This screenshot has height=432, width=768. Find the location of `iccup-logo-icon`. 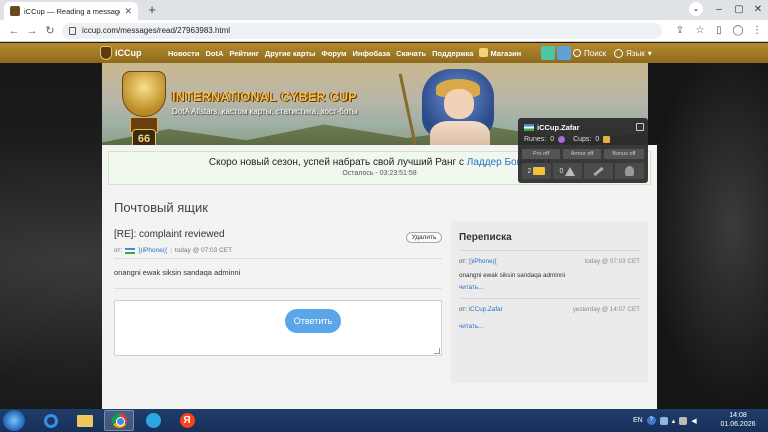

iccup-logo-icon is located at coordinates (106, 53).